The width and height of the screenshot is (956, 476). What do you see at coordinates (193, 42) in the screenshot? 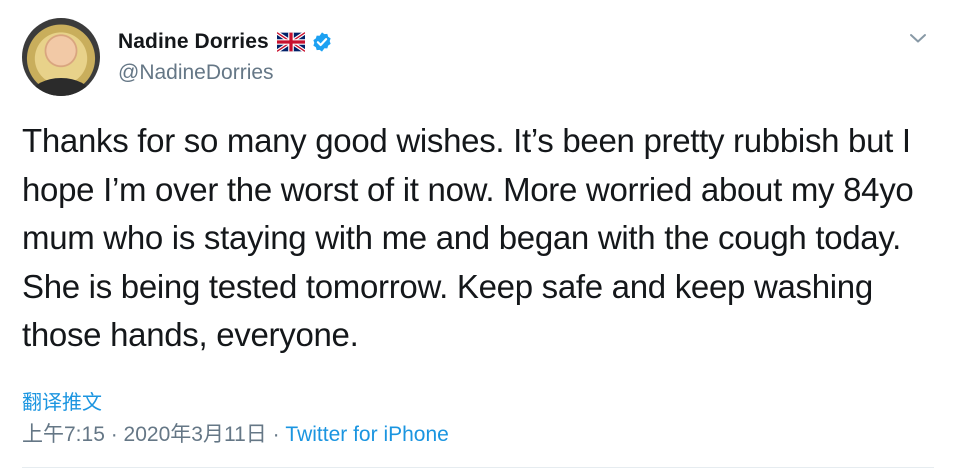
I see `author-name: Nadine Dorries` at bounding box center [193, 42].